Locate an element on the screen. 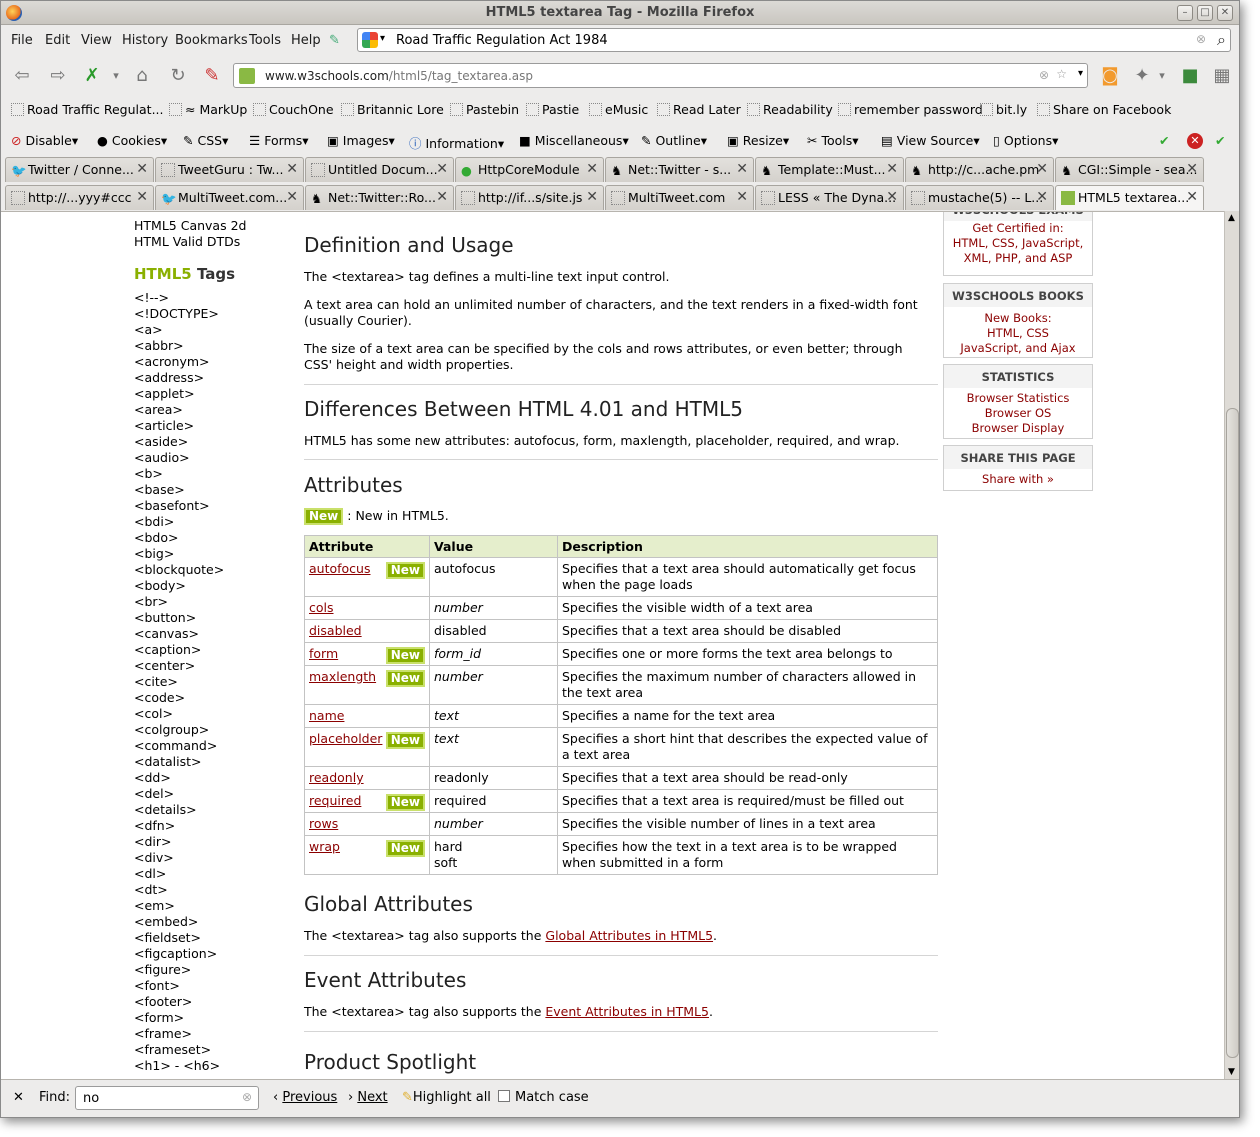 This screenshot has height=1137, width=1260. global-attributes-link: Global Attributes in HTML5 is located at coordinates (629, 935).